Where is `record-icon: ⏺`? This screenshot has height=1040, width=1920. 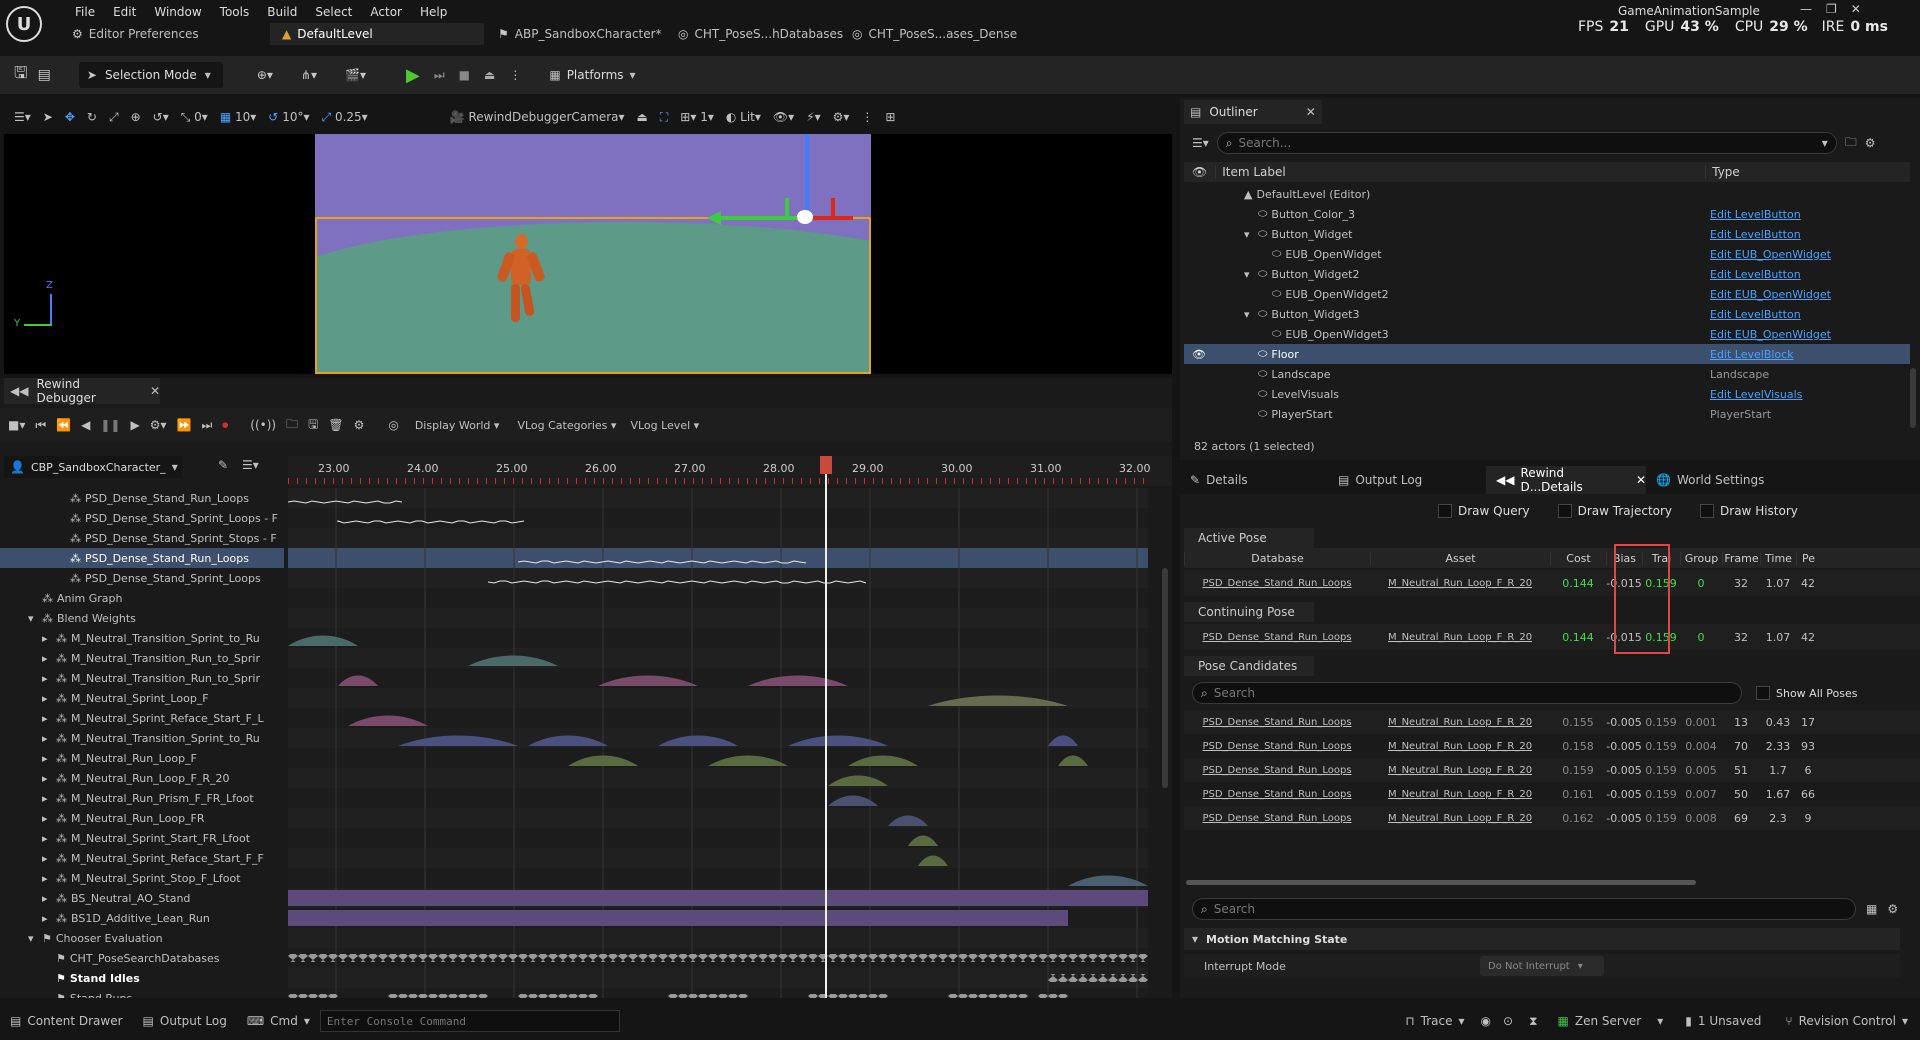
record-icon: ⏺ is located at coordinates (225, 425).